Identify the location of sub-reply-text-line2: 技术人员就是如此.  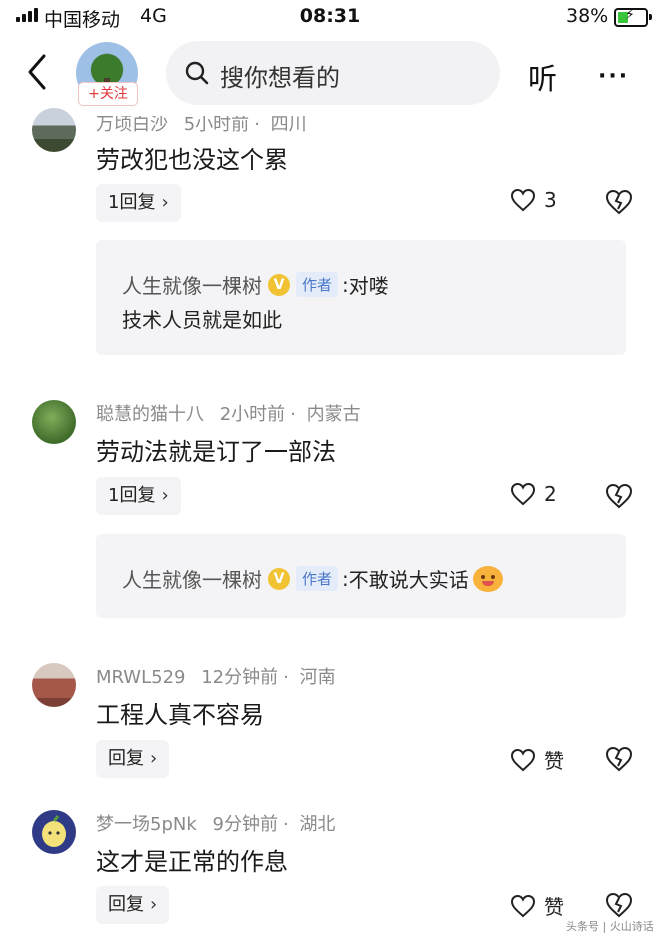
(202, 320).